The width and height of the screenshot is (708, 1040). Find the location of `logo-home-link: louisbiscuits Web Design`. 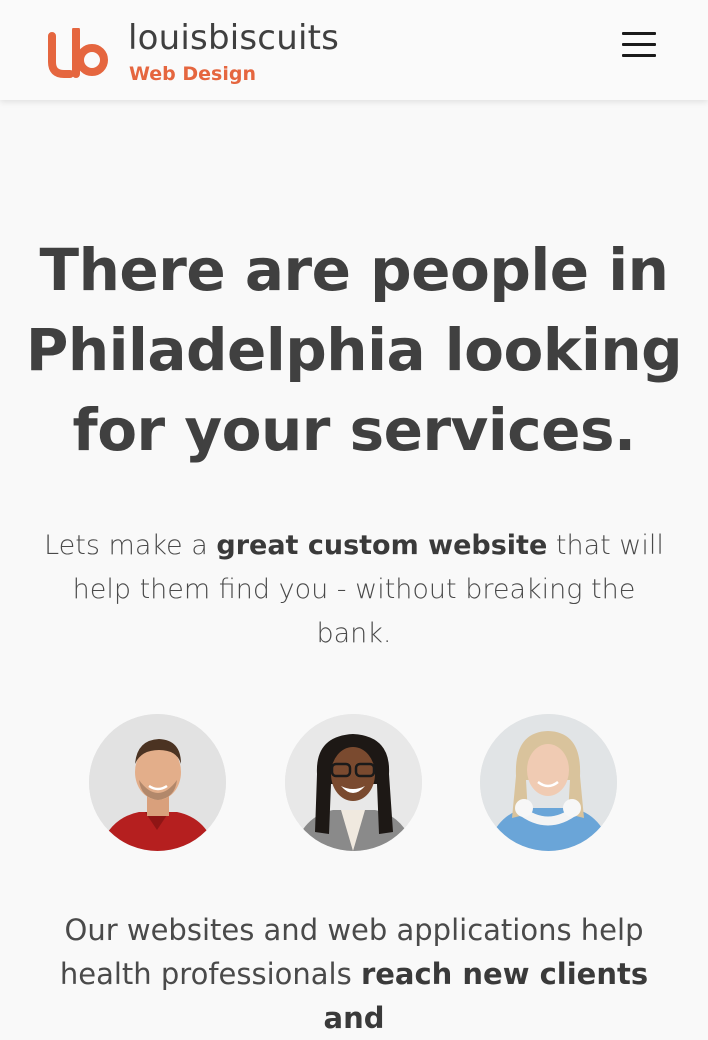

logo-home-link: louisbiscuits Web Design is located at coordinates (206, 53).